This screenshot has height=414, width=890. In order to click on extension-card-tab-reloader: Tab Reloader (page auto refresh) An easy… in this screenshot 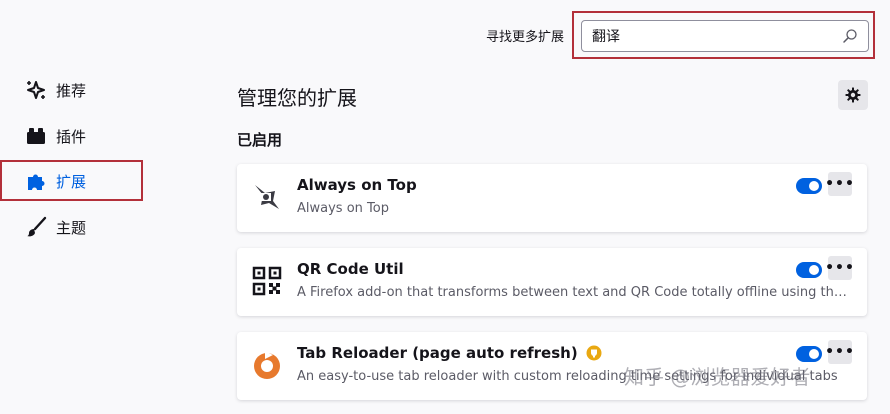, I will do `click(552, 366)`.